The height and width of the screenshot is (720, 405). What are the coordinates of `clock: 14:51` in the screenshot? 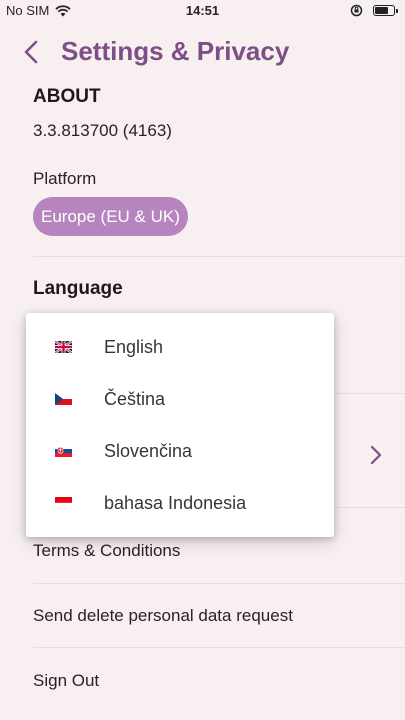 It's located at (202, 10).